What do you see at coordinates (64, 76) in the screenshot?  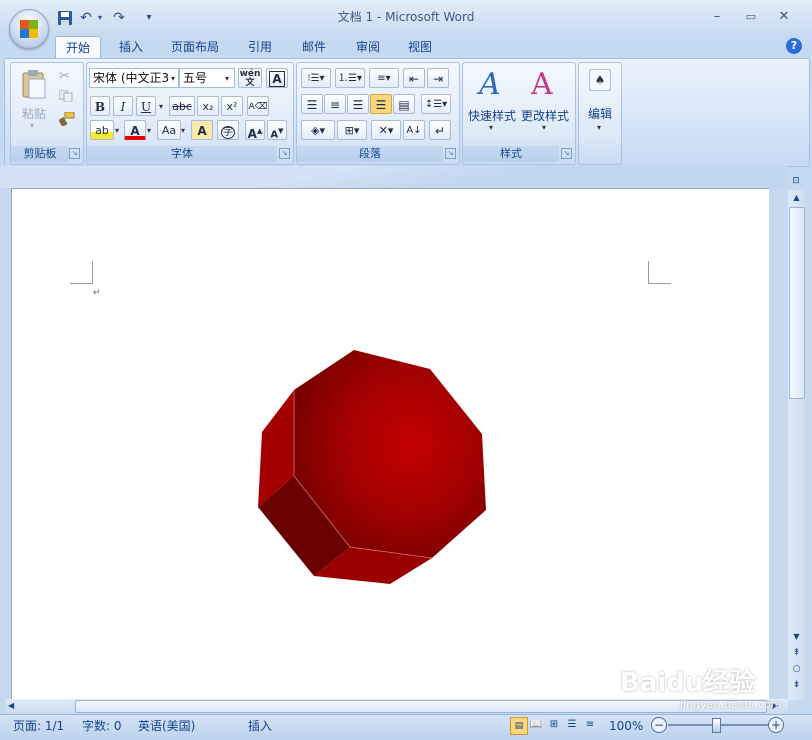 I see `cut-icon: ✂` at bounding box center [64, 76].